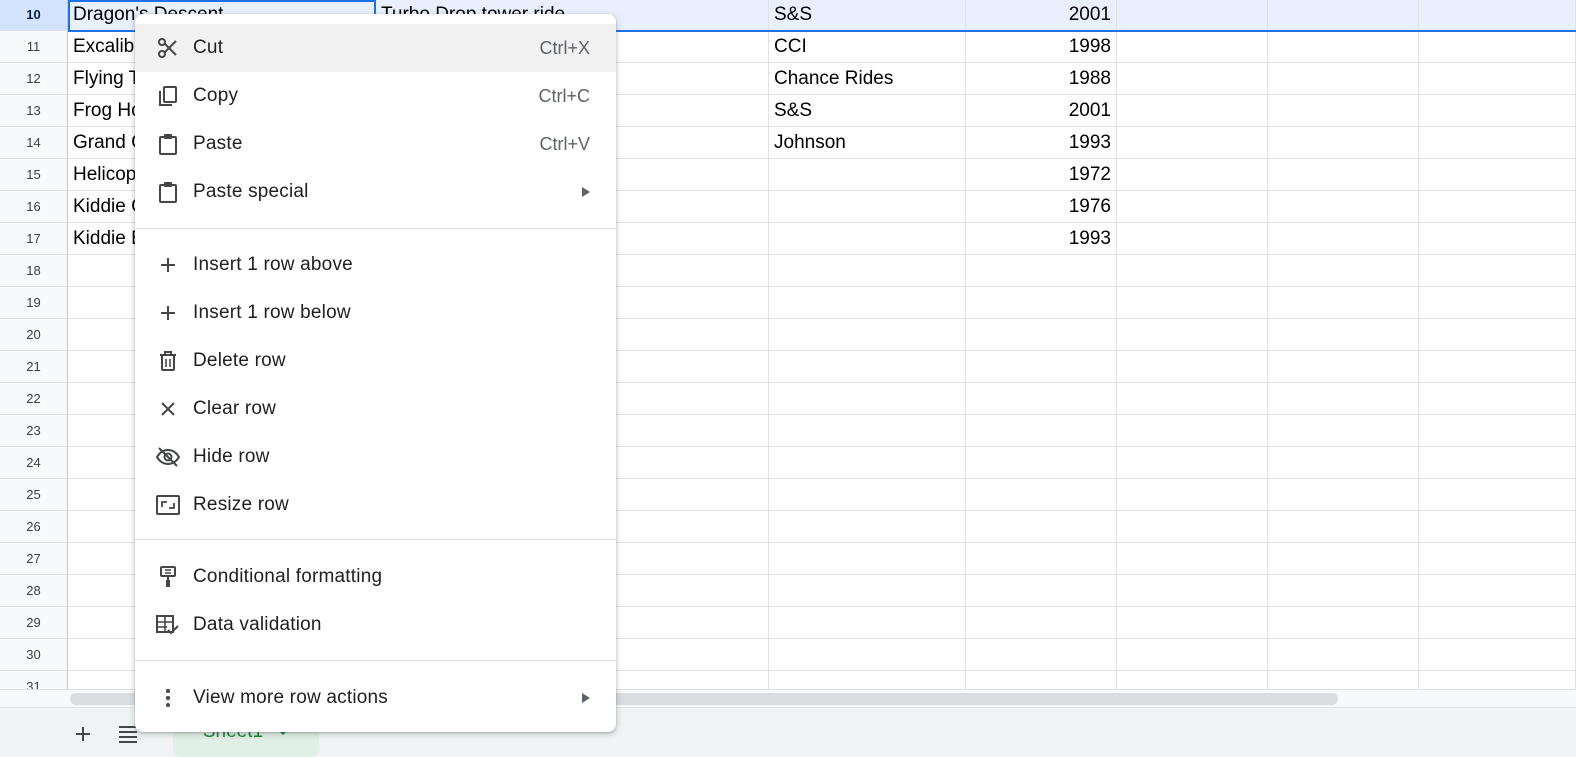 The width and height of the screenshot is (1576, 757). What do you see at coordinates (1041, 79) in the screenshot?
I see `table-cell: 1988` at bounding box center [1041, 79].